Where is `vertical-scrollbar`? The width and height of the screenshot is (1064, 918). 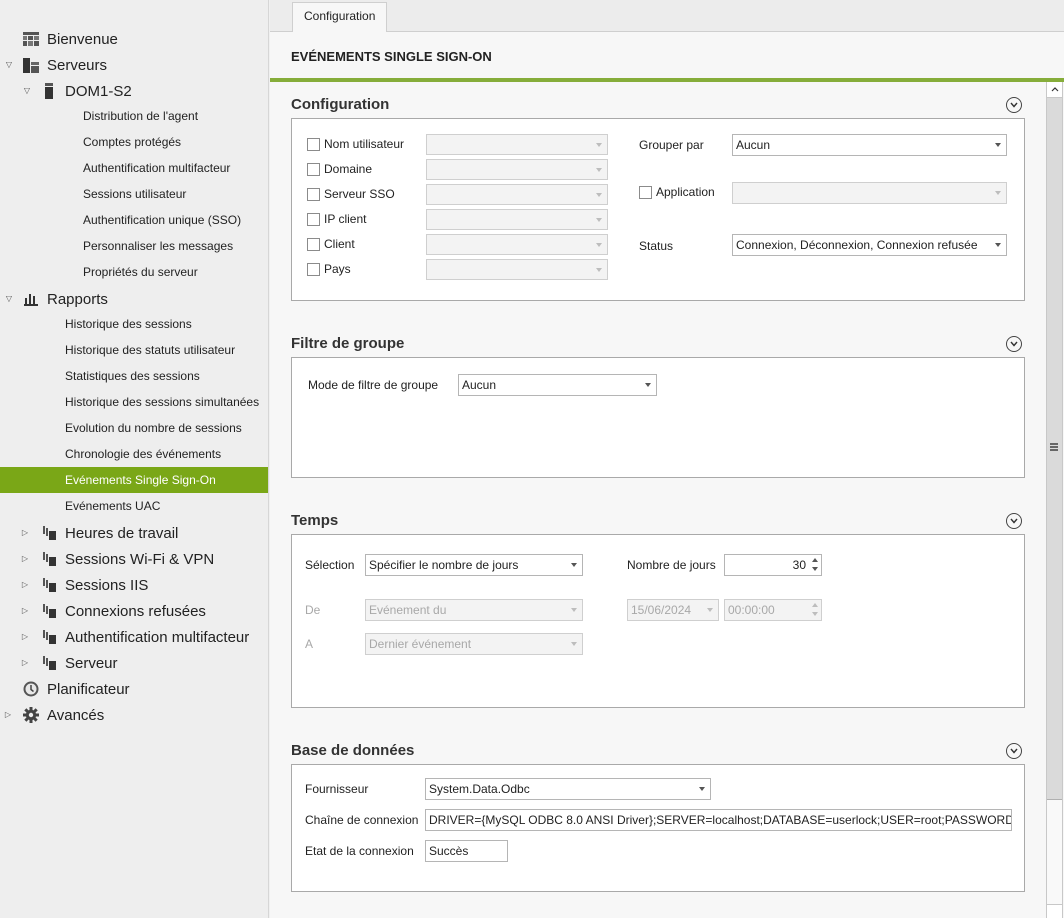
vertical-scrollbar is located at coordinates (1054, 500).